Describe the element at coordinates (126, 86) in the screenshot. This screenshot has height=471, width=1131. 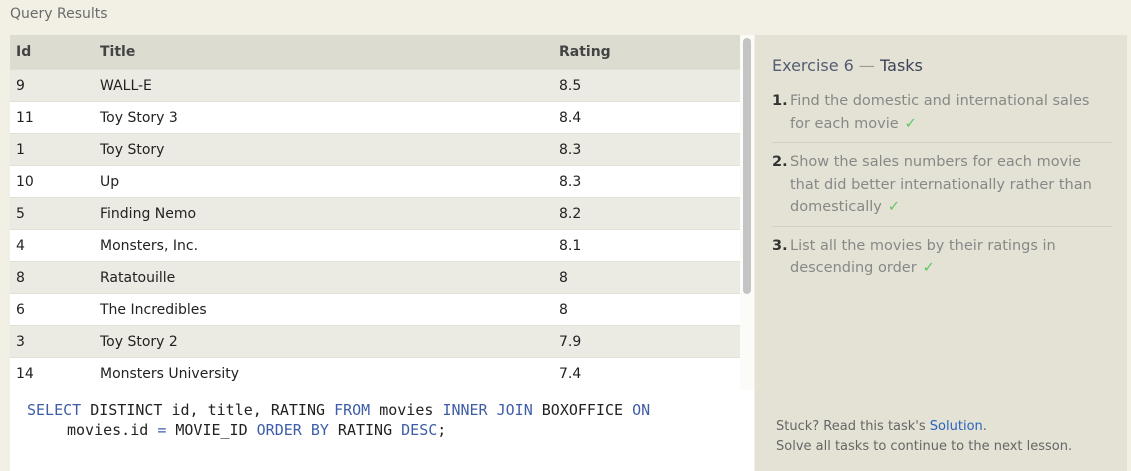
I see `cell-title: WALL-E` at that location.